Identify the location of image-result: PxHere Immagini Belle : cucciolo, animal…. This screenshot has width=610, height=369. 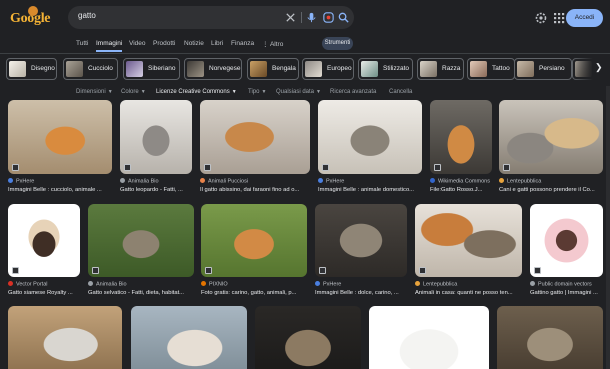
(60, 148).